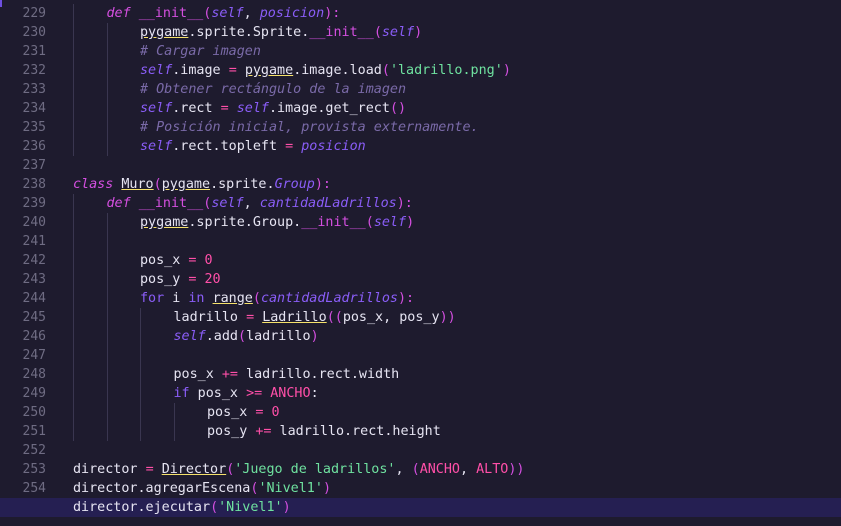 The width and height of the screenshot is (841, 526). What do you see at coordinates (457, 374) in the screenshot?
I see `code-line: pos_x += ladrillo.rect.width` at bounding box center [457, 374].